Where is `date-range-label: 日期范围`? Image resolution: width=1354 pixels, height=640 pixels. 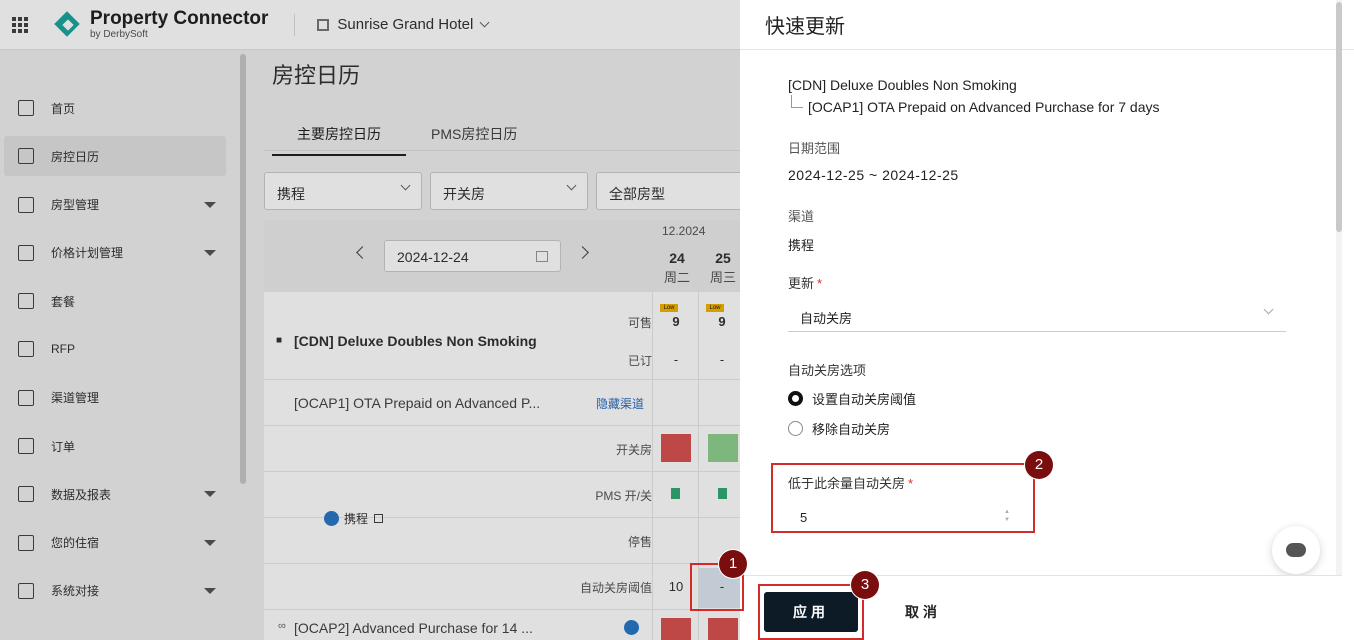
date-range-label: 日期范围 is located at coordinates (814, 148).